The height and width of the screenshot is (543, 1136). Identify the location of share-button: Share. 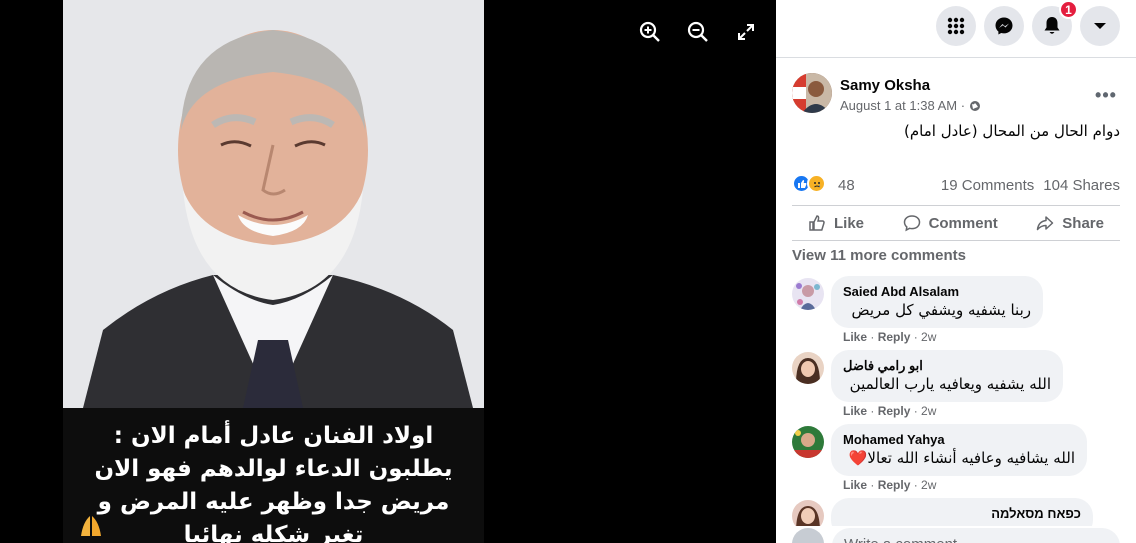
(1070, 223).